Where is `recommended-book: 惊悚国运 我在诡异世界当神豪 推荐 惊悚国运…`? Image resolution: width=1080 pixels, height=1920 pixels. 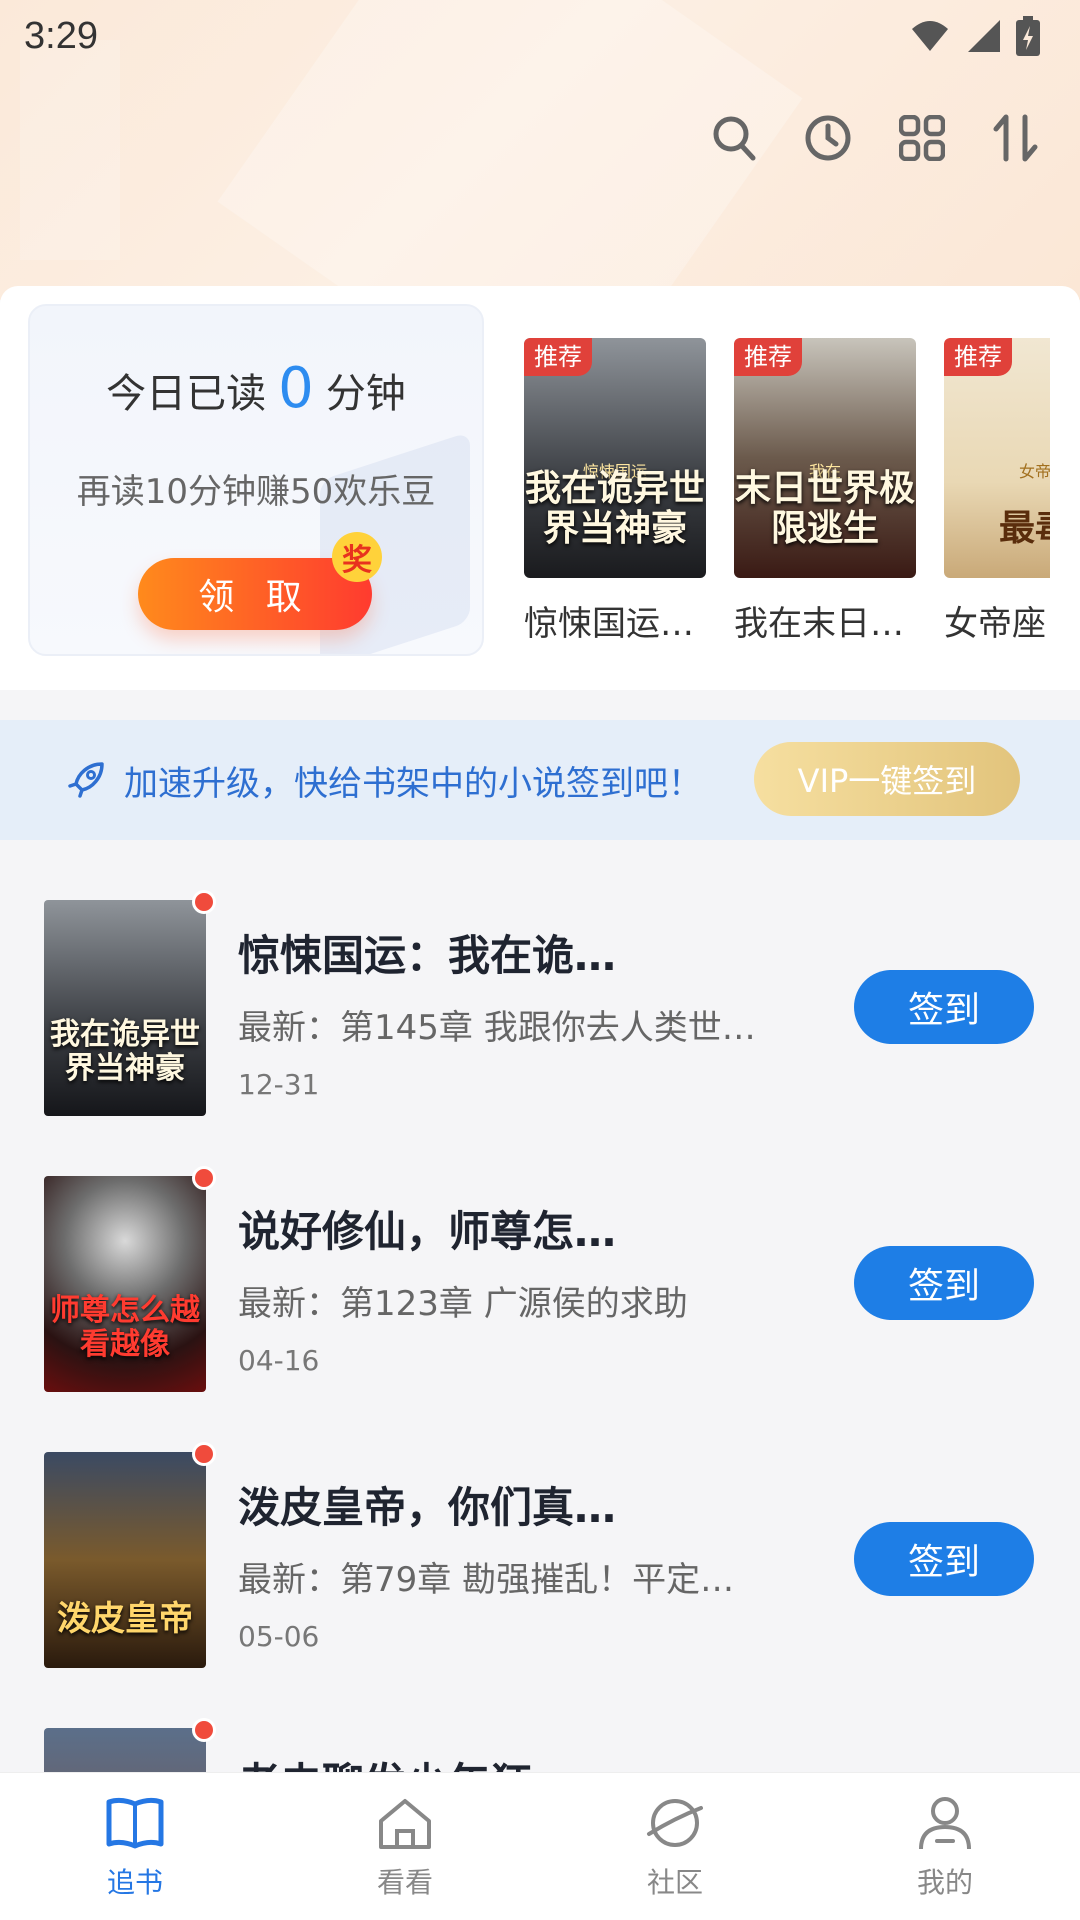 recommended-book: 惊悚国运 我在诡异世界当神豪 推荐 惊悚国运… is located at coordinates (615, 491).